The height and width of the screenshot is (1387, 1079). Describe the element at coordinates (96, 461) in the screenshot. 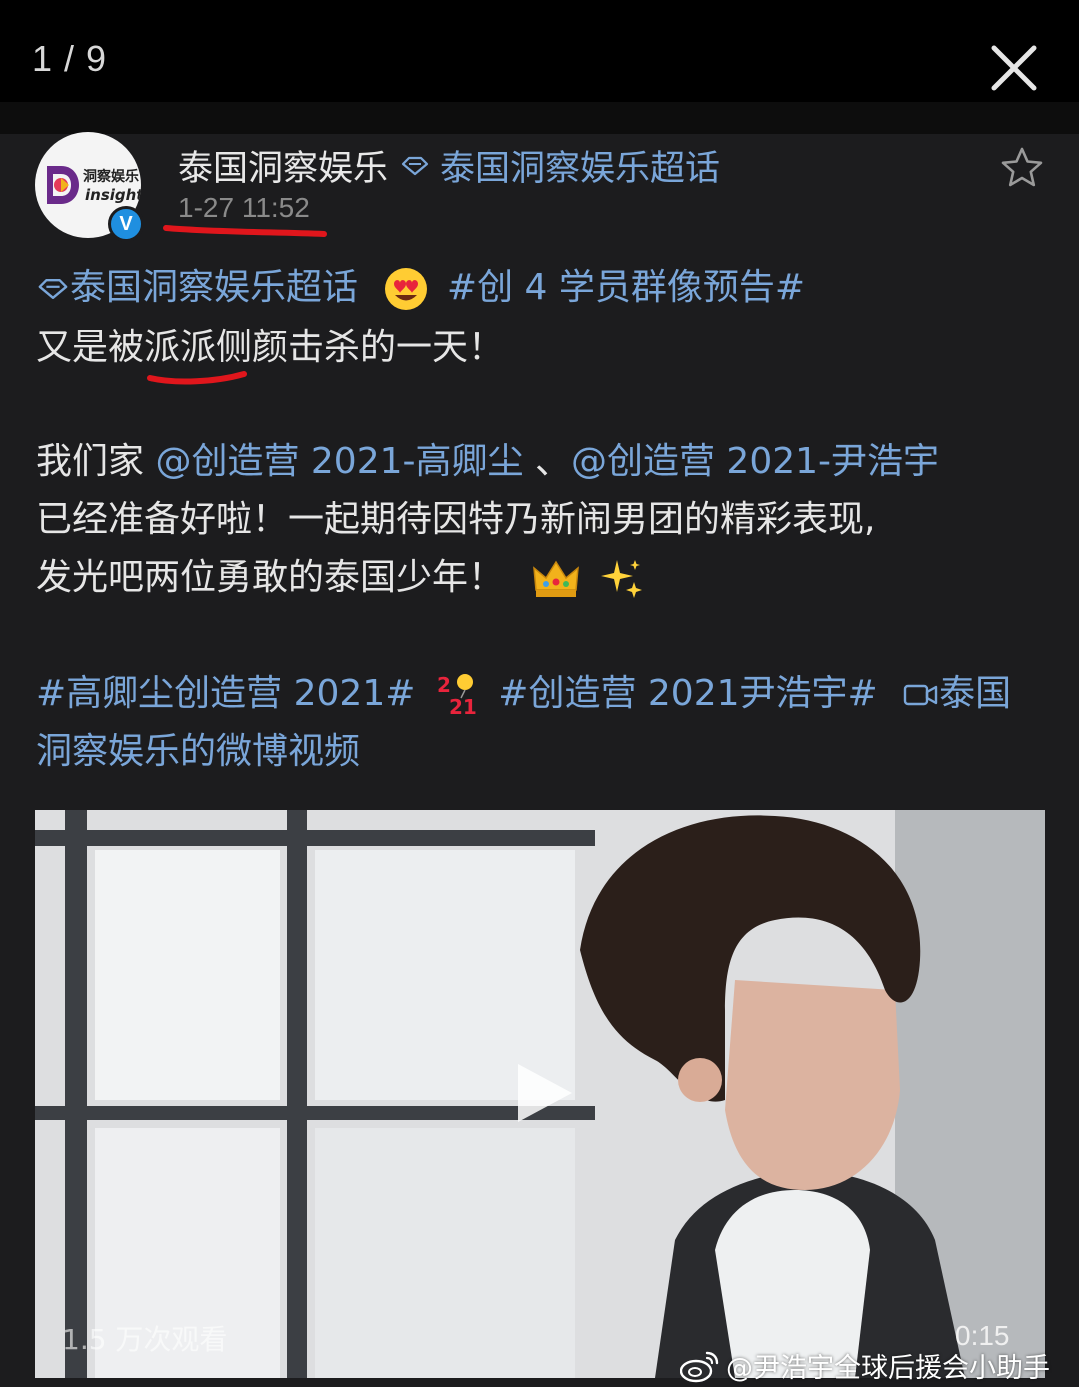

I see `line3-prefix: 我们家` at that location.